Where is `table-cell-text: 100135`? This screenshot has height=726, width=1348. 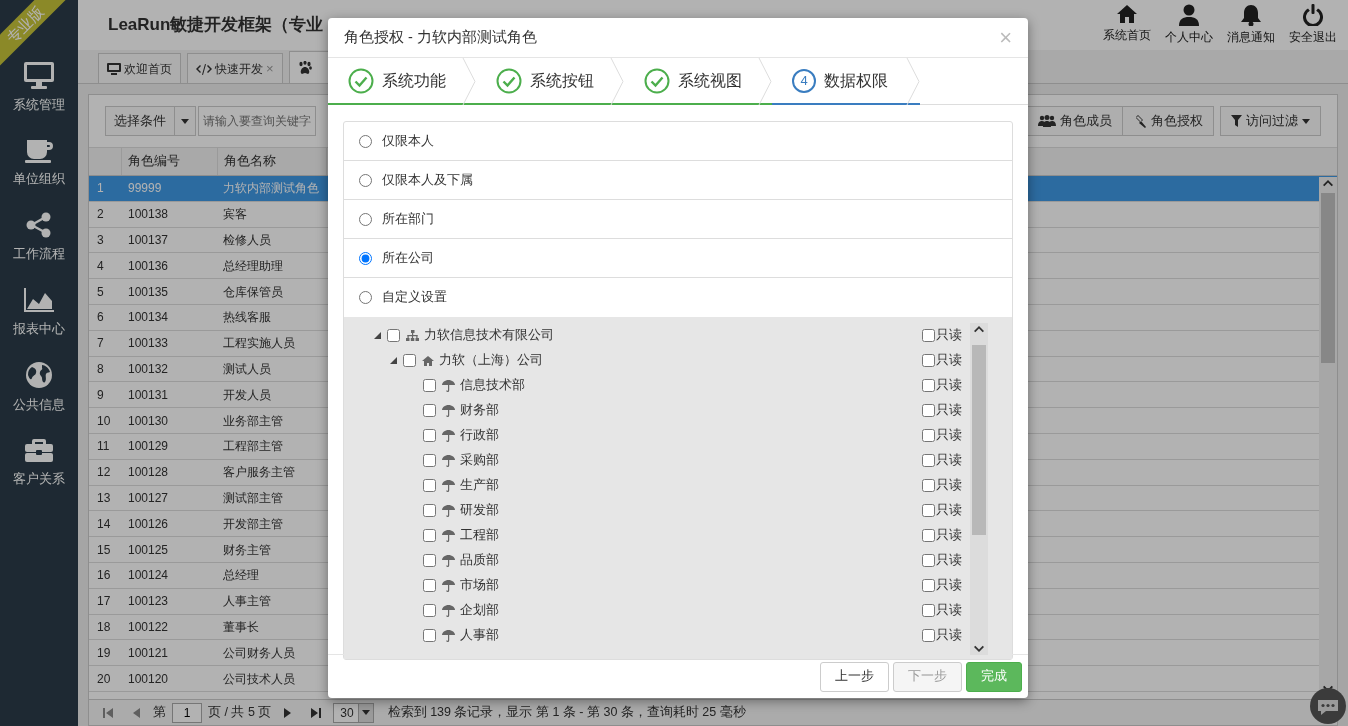 table-cell-text: 100135 is located at coordinates (148, 292).